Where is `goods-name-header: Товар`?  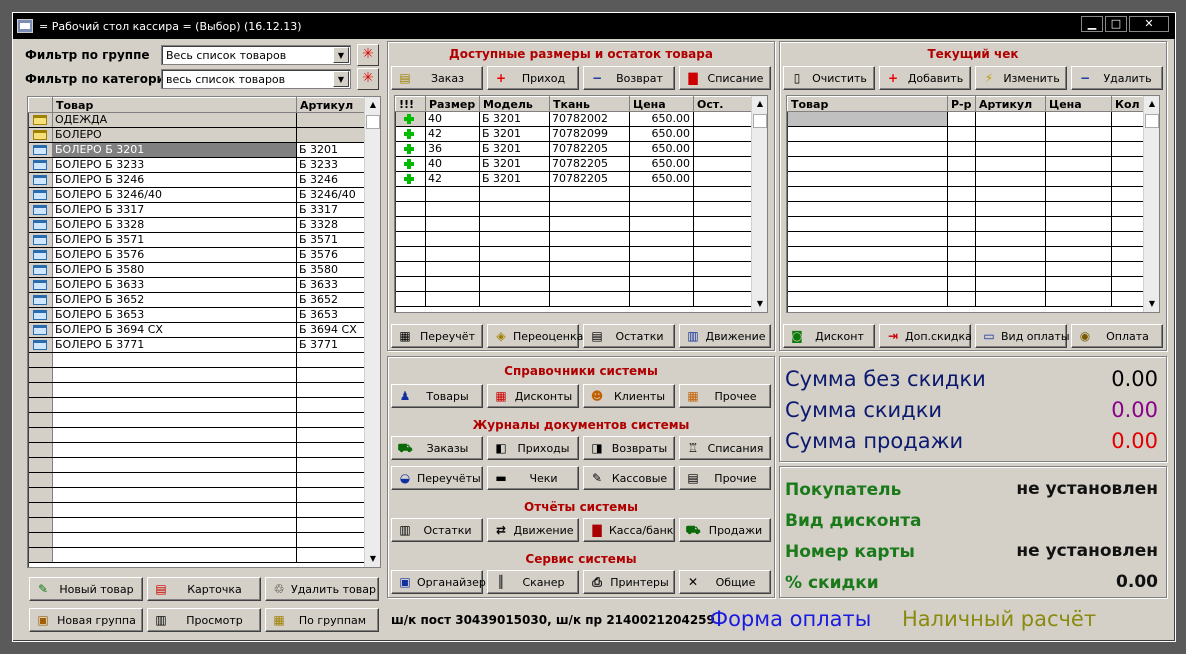 goods-name-header: Товар is located at coordinates (174, 105).